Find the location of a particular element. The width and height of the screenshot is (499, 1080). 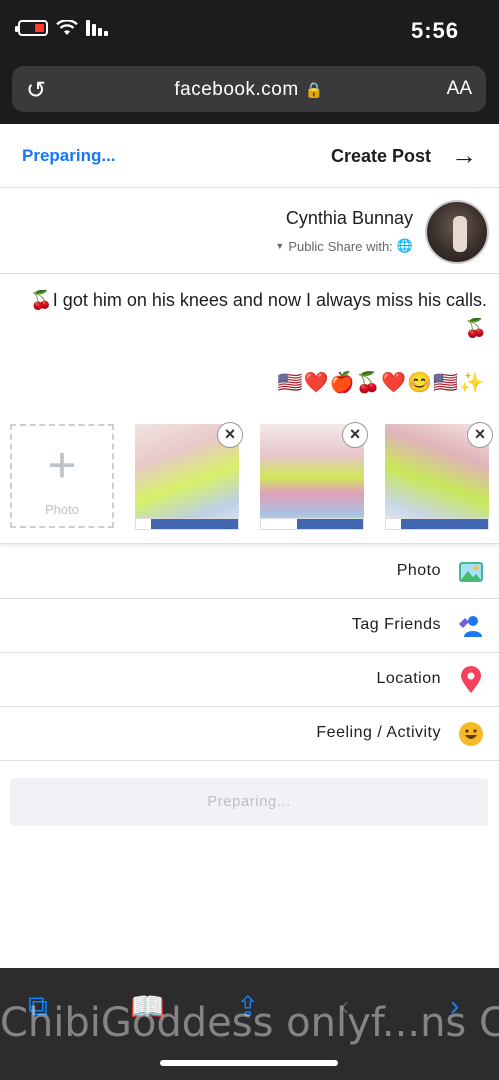

address-bar: ↺ facebook.com 🔒 AA is located at coordinates (249, 89).